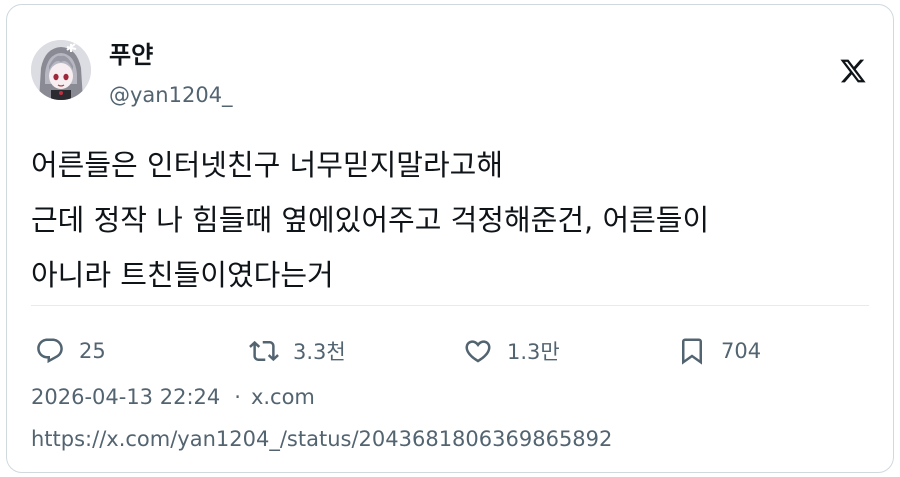 This screenshot has height=477, width=900. I want to click on timestamp: 2026-04-13 22:24, so click(125, 397).